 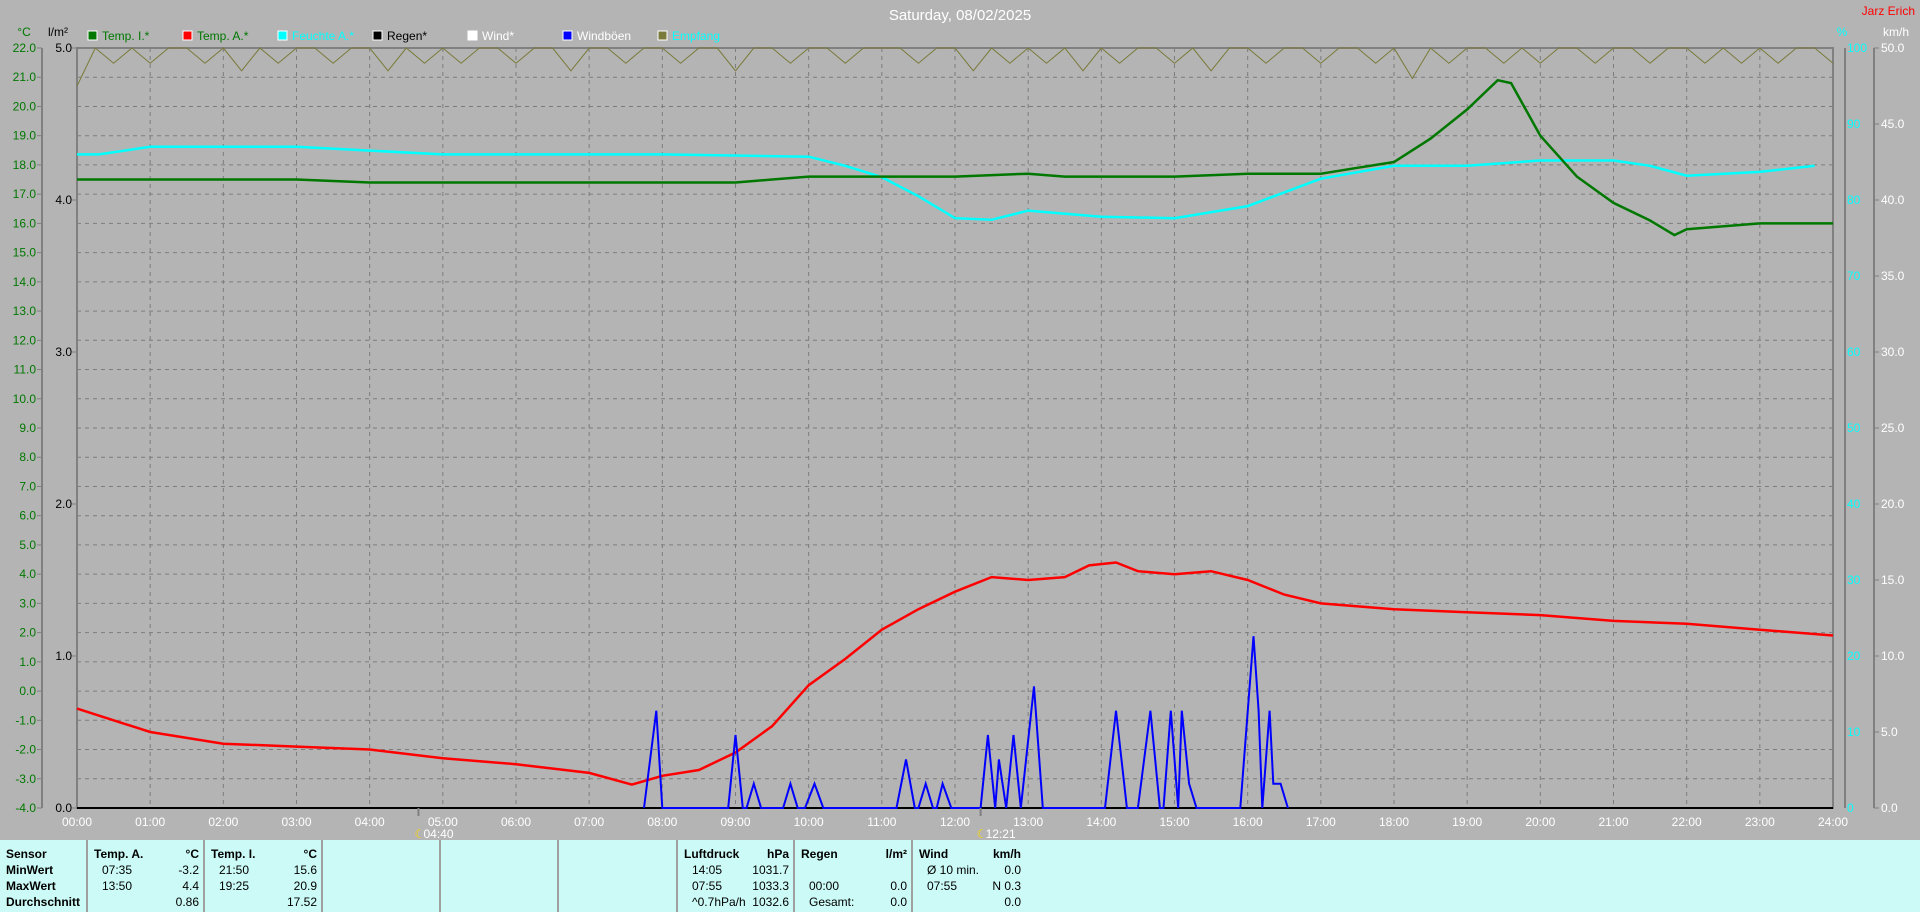 What do you see at coordinates (1893, 580) in the screenshot?
I see `wind-tick-label: 15.0` at bounding box center [1893, 580].